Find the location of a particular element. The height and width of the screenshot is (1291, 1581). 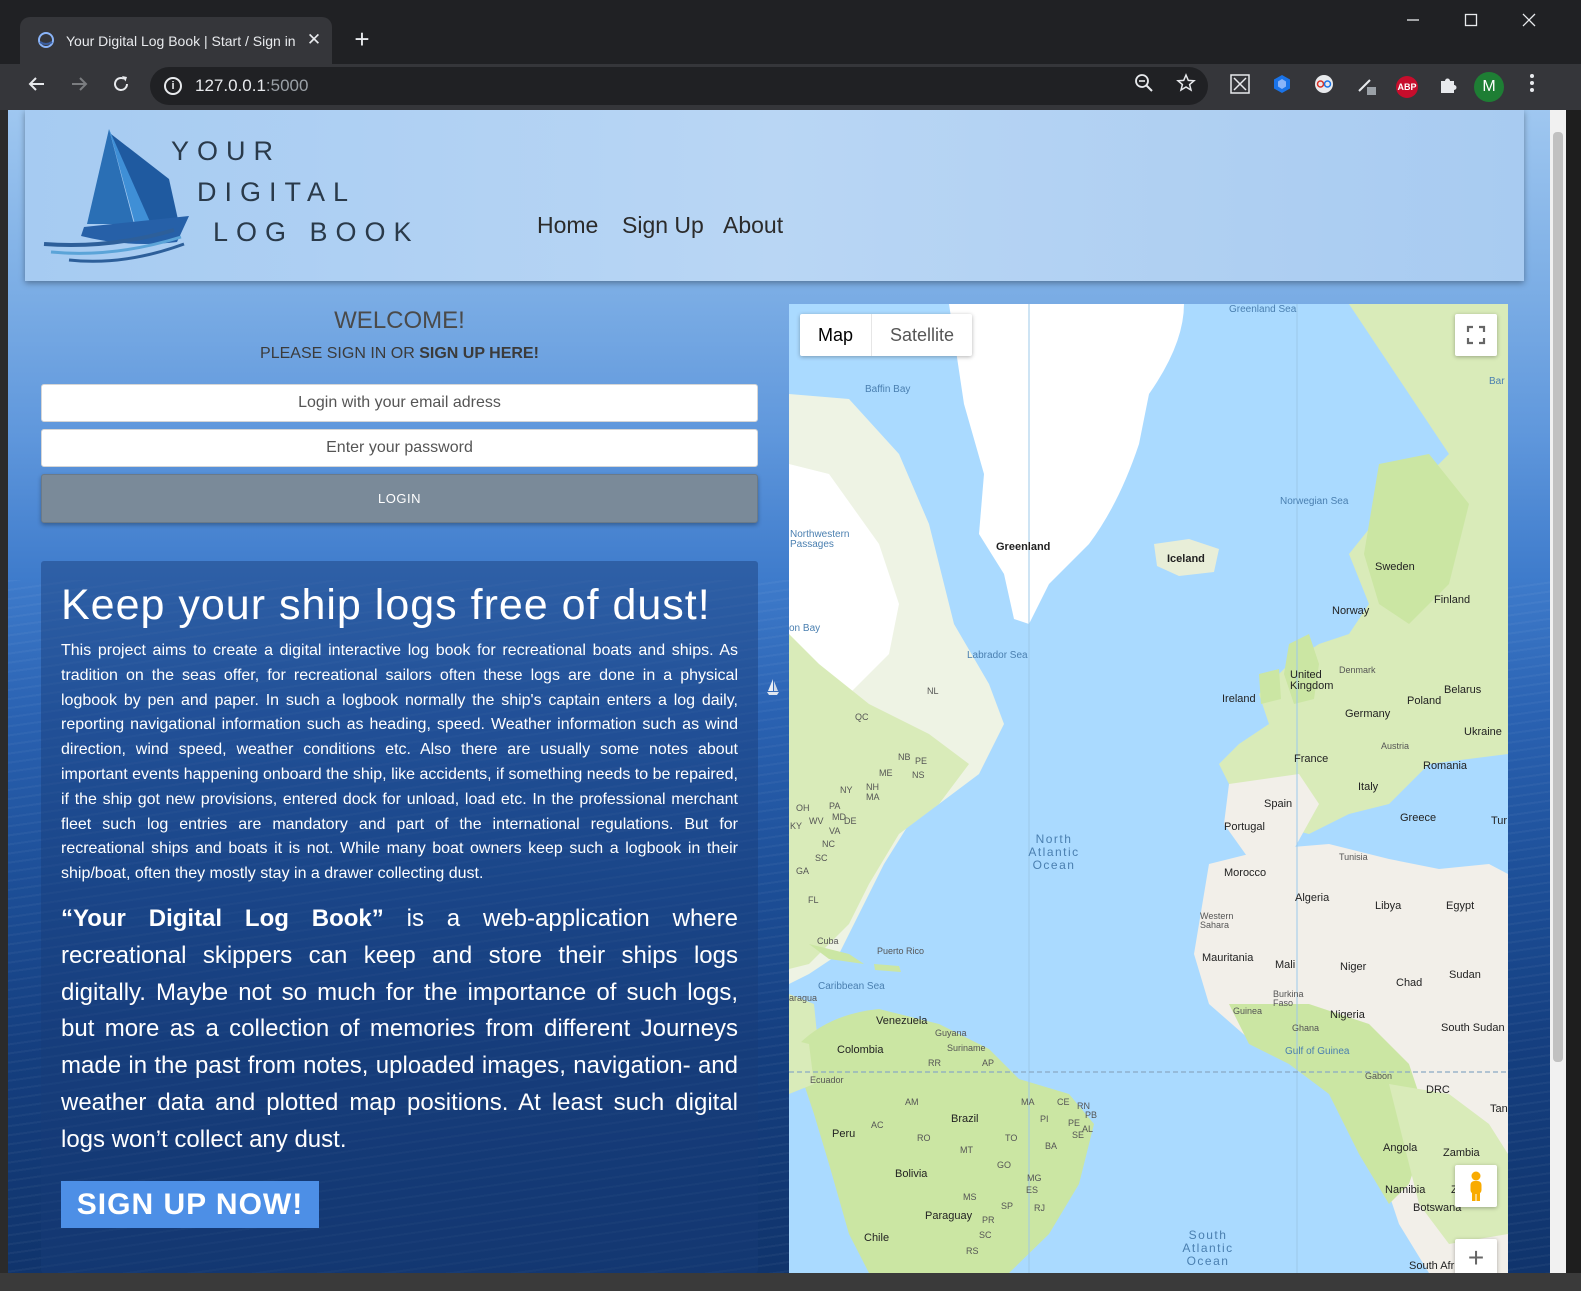

map-label-am: AM is located at coordinates (912, 1102).